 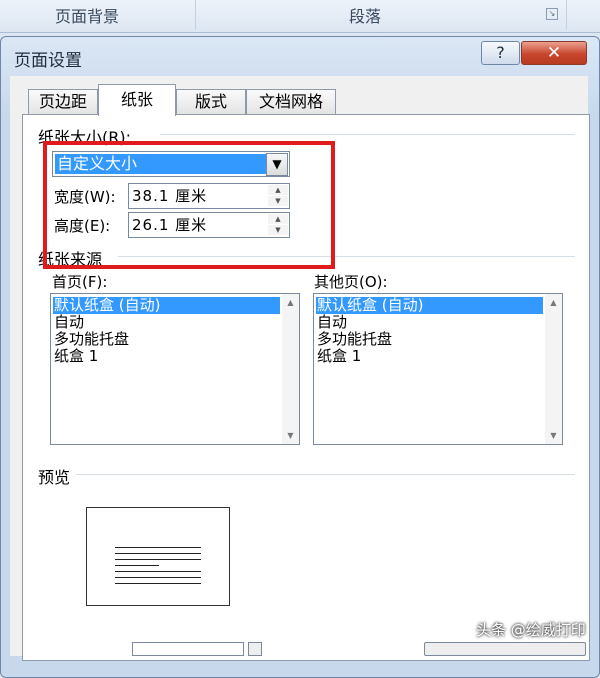 I want to click on chevron-down-icon, so click(x=255, y=649).